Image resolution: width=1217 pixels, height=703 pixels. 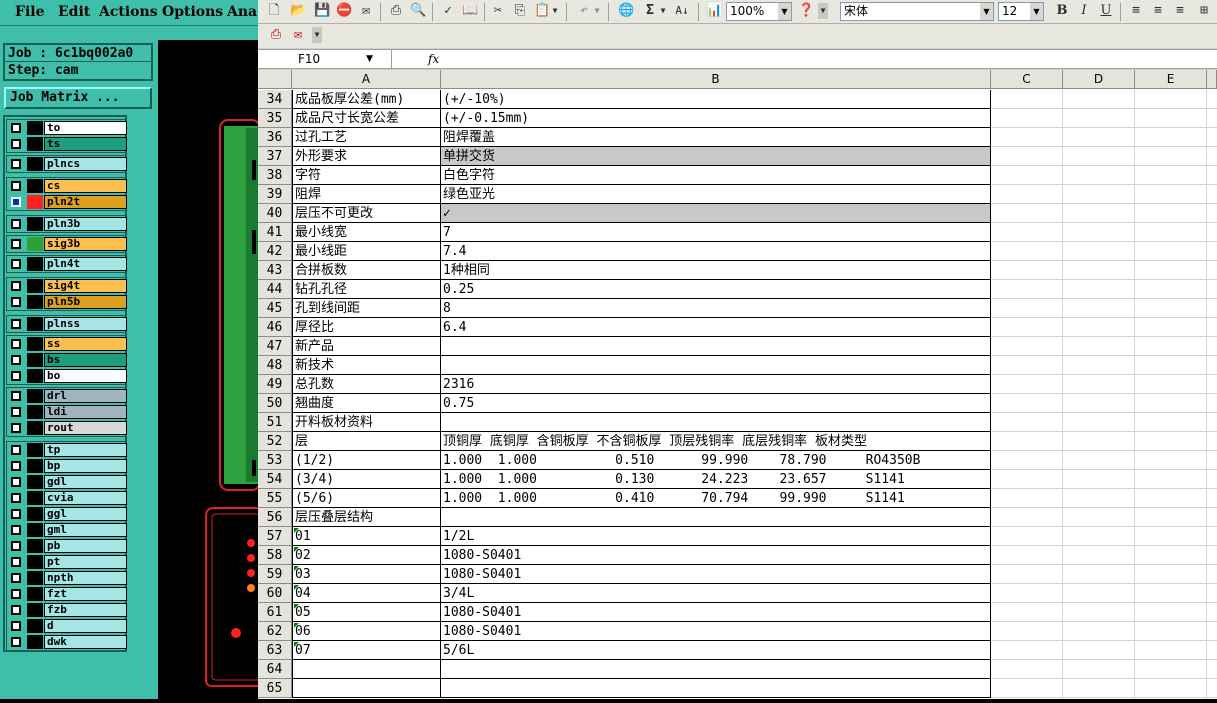 I want to click on row-header: 42, so click(x=275, y=251).